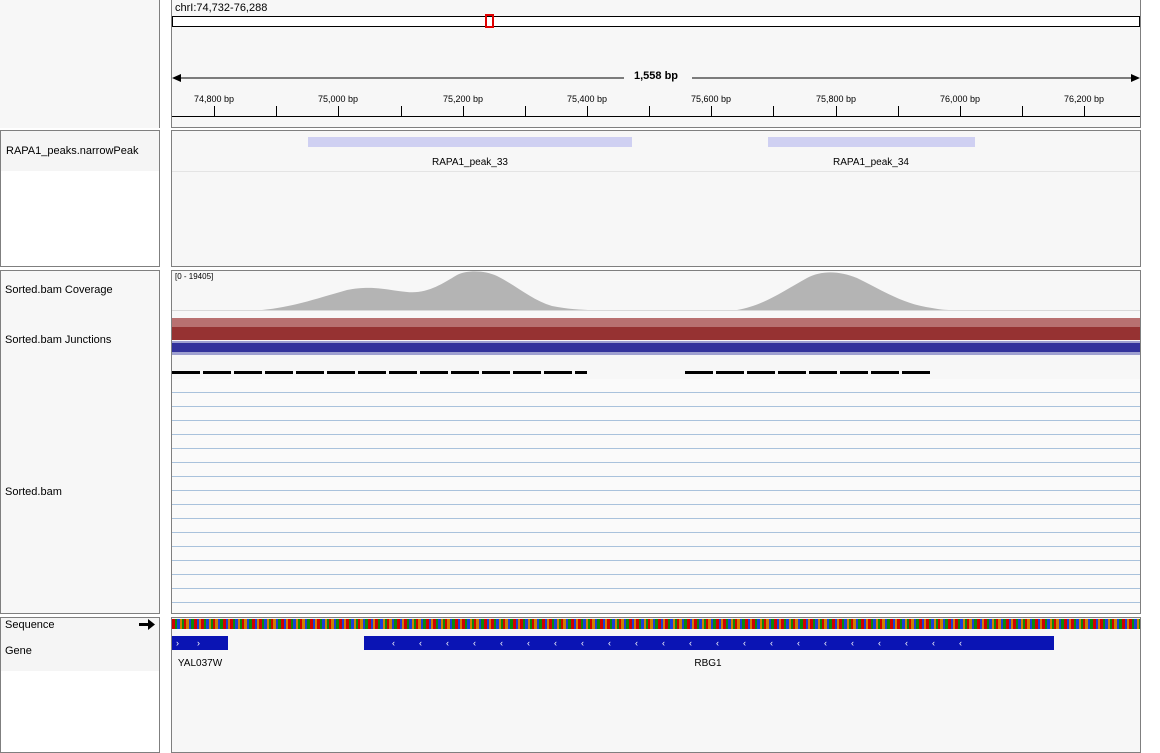 This screenshot has width=1160, height=753. Describe the element at coordinates (80, 685) in the screenshot. I see `feature-name-panel` at that location.